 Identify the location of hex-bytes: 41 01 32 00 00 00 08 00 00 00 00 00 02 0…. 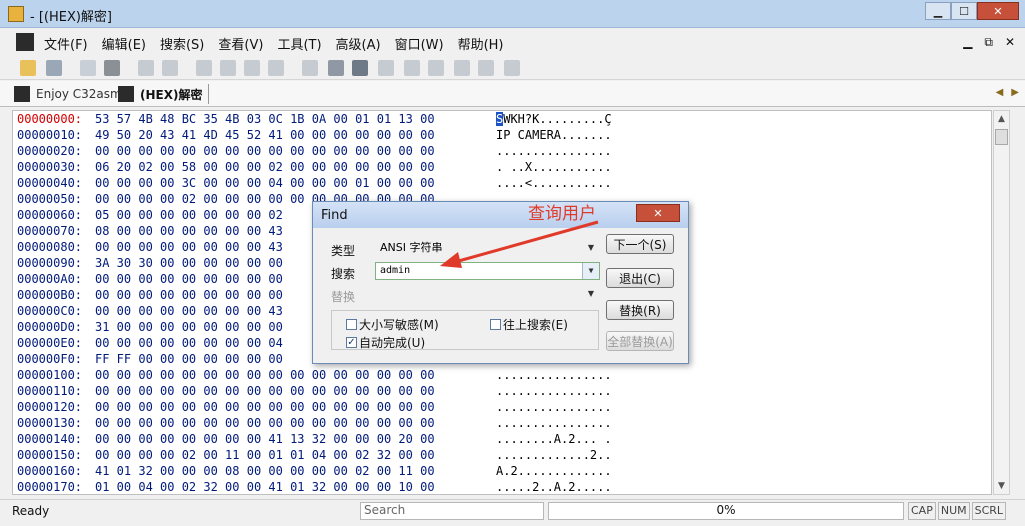
(265, 471).